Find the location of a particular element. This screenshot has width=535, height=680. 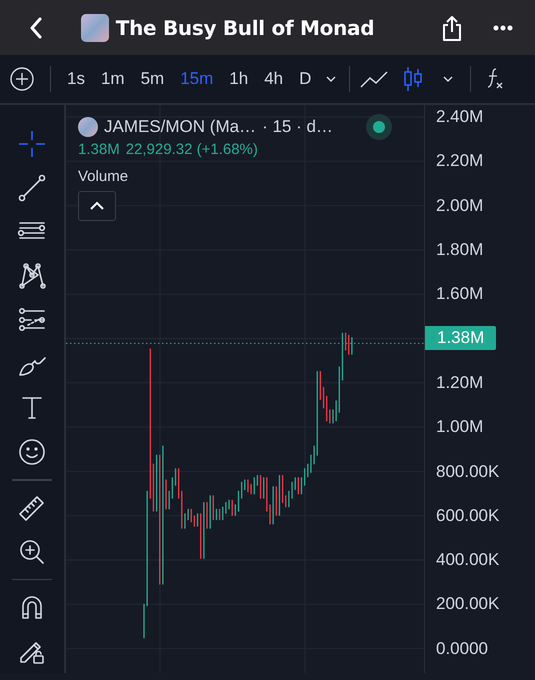

price-label: 0.0000 is located at coordinates (462, 648).